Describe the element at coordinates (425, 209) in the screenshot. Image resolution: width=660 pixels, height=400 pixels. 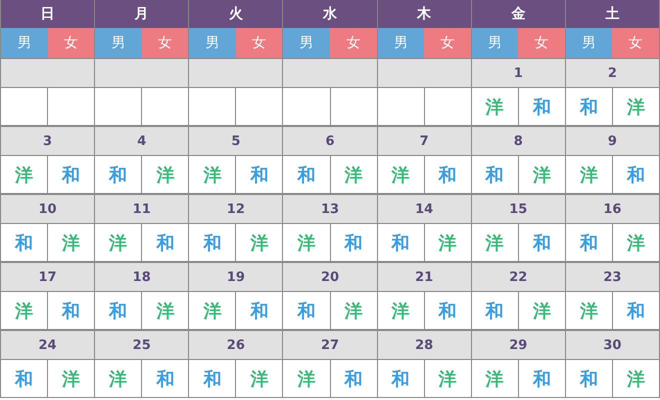
I see `date-cell: 14` at that location.